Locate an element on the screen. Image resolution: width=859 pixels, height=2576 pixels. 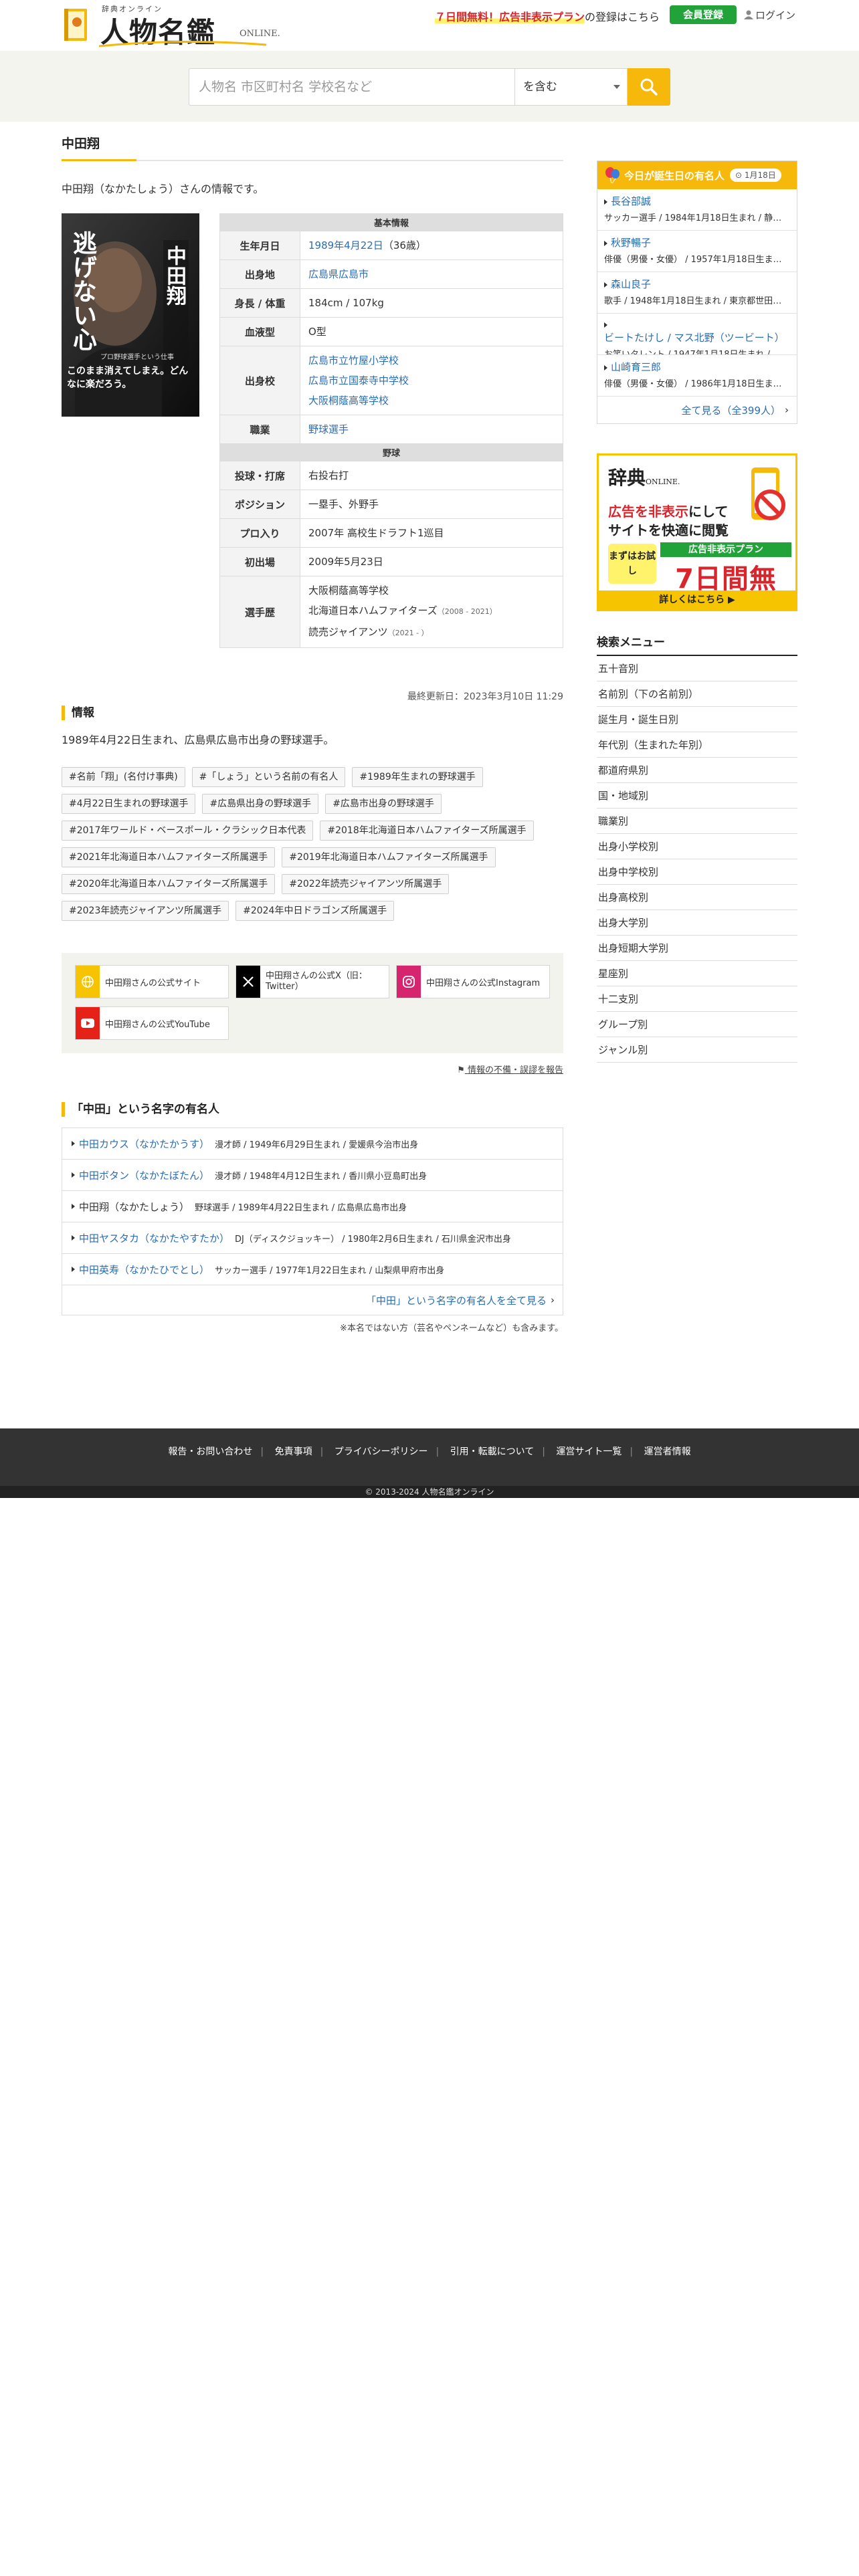
tag-link: #4月22日生まれの野球選手 is located at coordinates (129, 804).